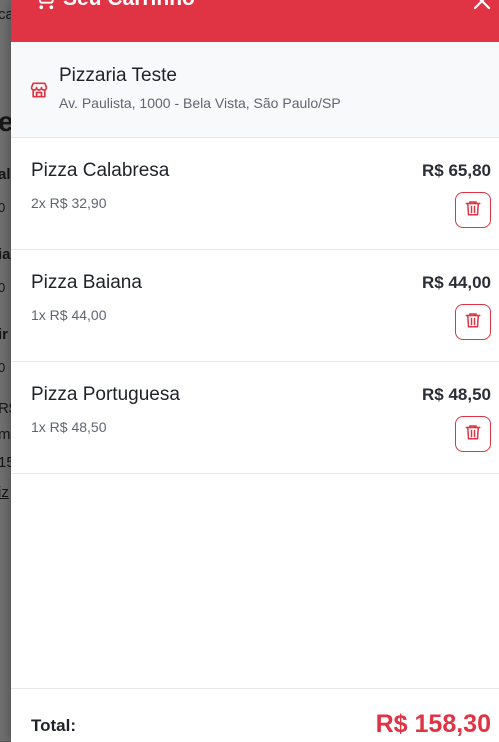 The width and height of the screenshot is (499, 742). Describe the element at coordinates (69, 315) in the screenshot. I see `item-quantity: 1x R$ 44,00` at that location.